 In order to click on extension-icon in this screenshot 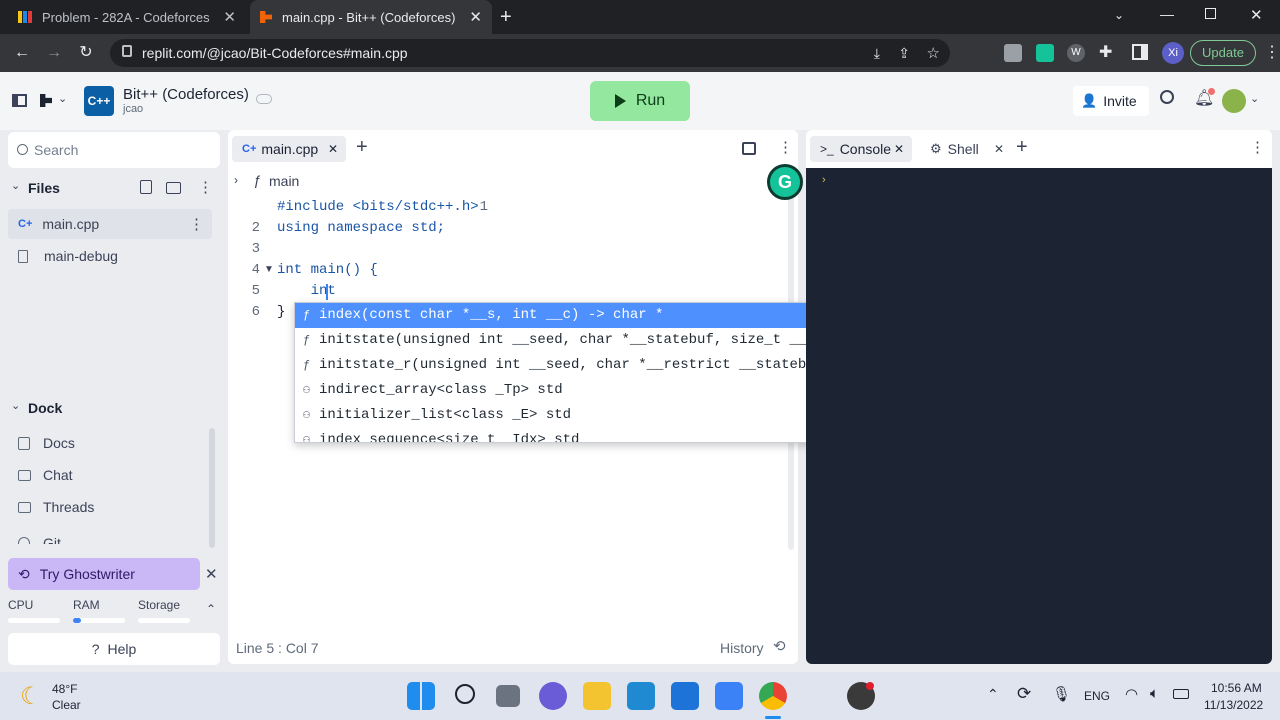, I will do `click(1013, 53)`.